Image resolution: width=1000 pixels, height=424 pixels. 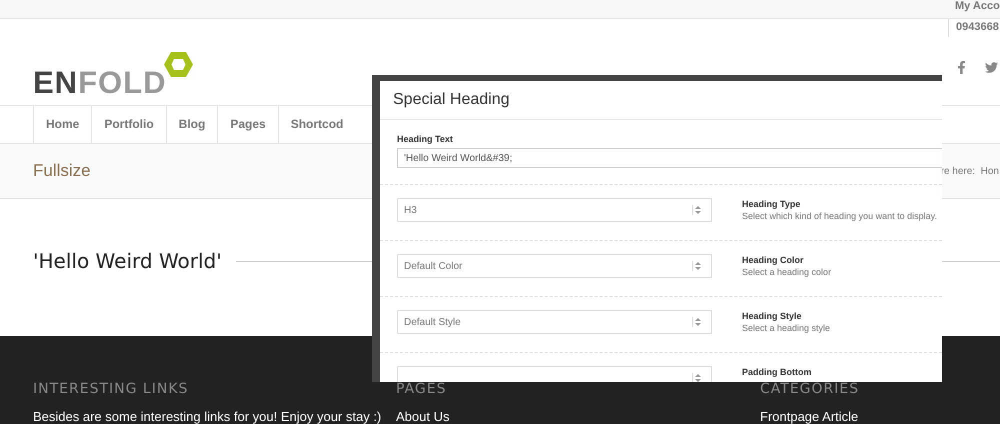 I want to click on nav-link: Blog, so click(x=192, y=125).